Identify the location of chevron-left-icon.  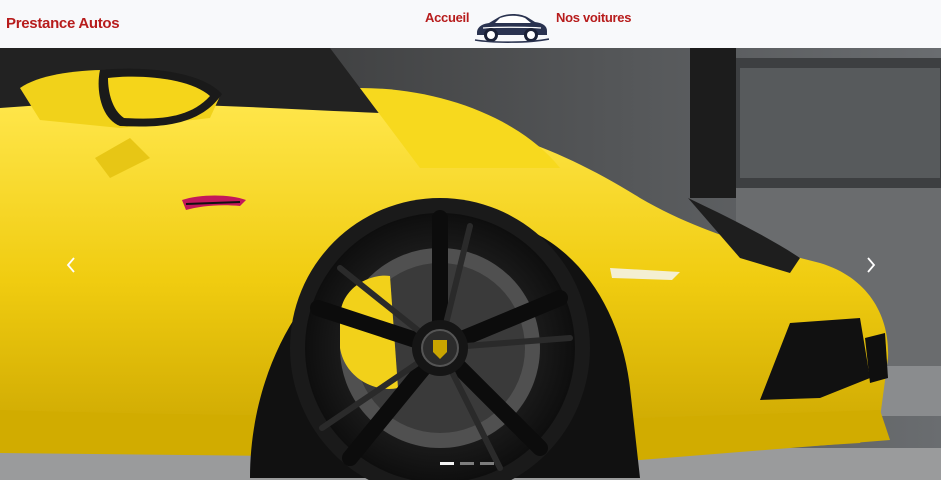
(70, 265).